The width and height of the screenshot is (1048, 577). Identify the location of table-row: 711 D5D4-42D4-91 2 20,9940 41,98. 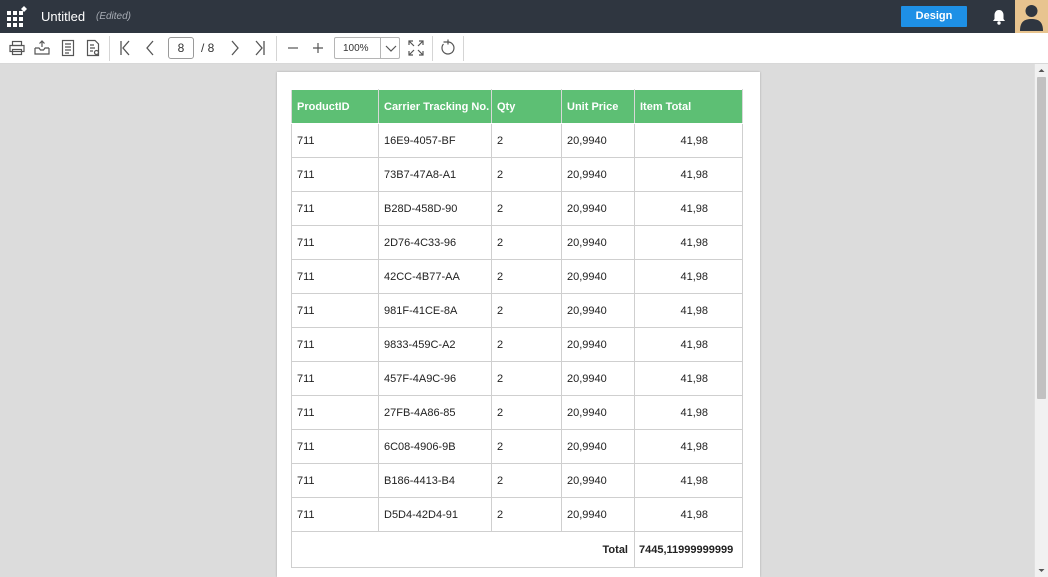
(517, 514).